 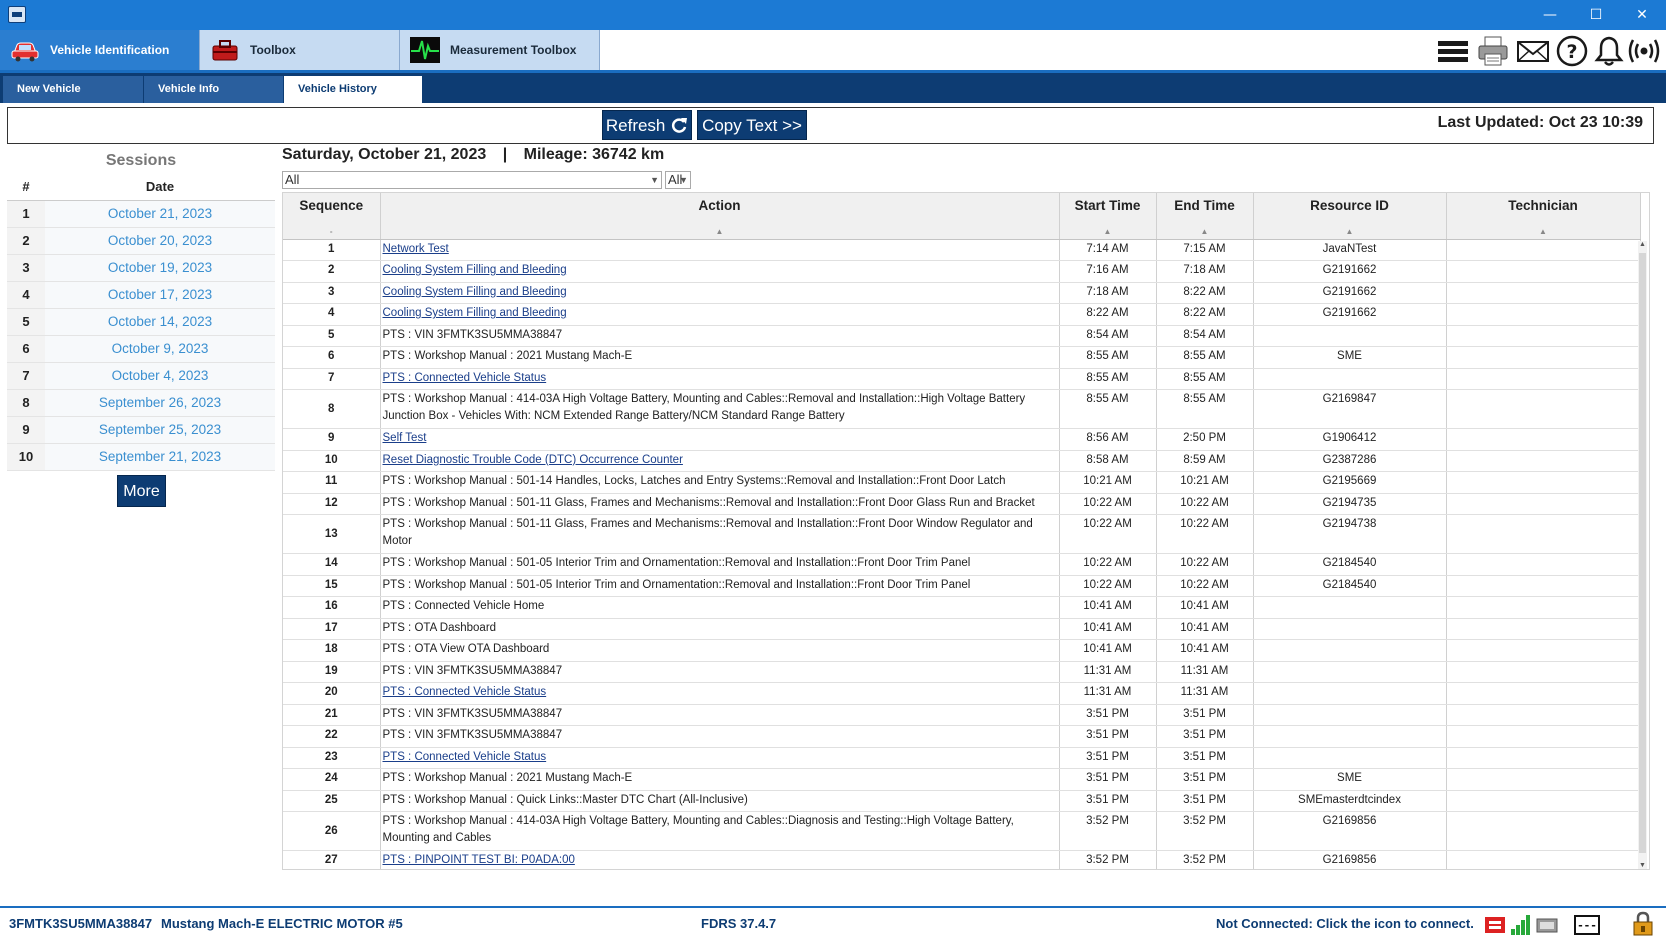 What do you see at coordinates (300, 50) in the screenshot?
I see `tab-toolbox: Toolbox` at bounding box center [300, 50].